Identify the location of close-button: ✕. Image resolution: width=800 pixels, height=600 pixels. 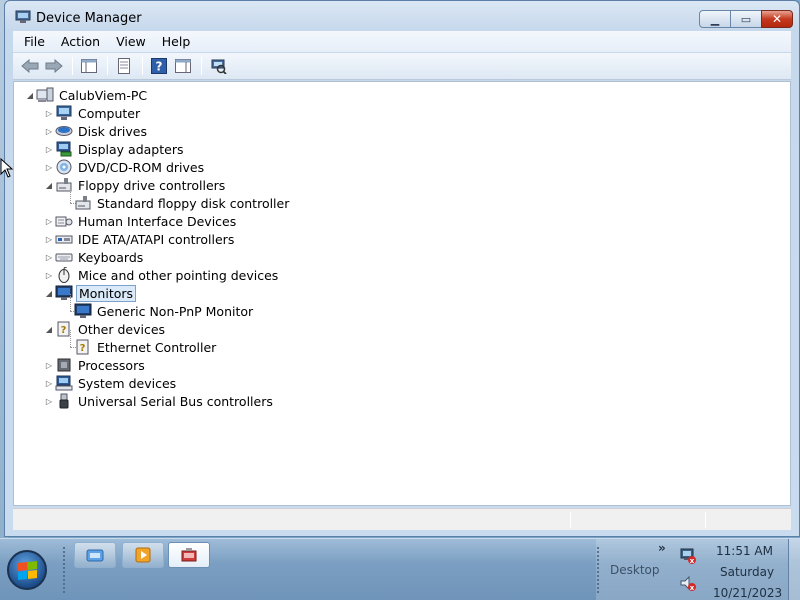
(777, 19).